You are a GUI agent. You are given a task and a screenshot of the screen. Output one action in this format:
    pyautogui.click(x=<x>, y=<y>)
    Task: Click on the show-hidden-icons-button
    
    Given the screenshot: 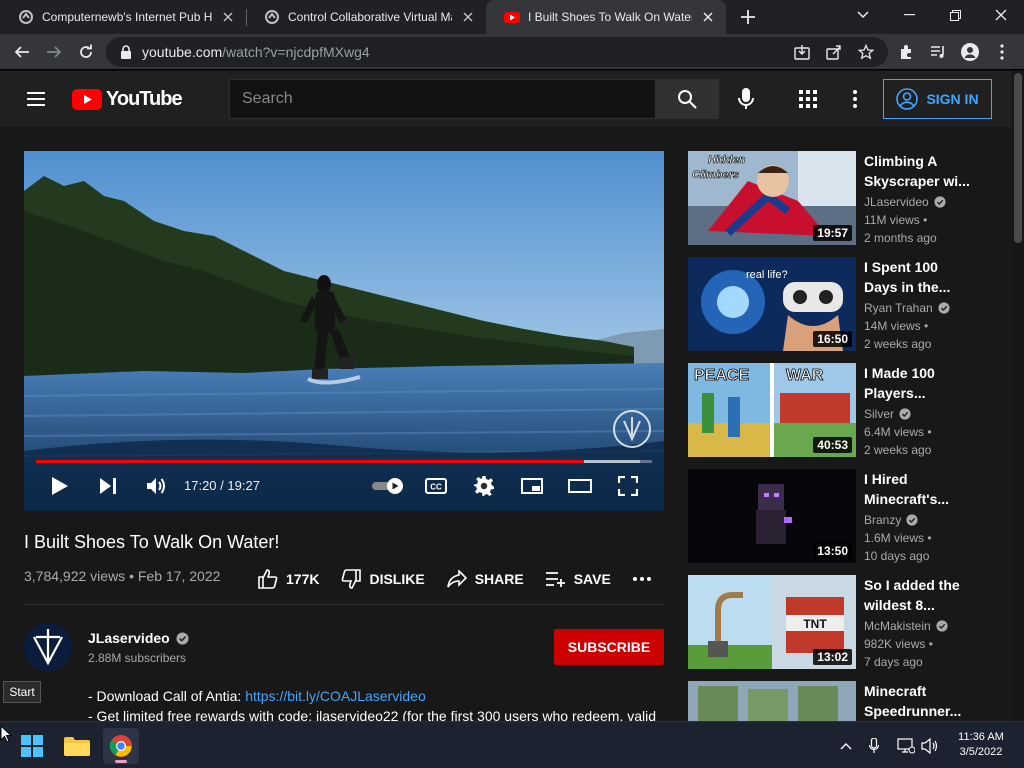 What is the action you would take?
    pyautogui.click(x=846, y=746)
    